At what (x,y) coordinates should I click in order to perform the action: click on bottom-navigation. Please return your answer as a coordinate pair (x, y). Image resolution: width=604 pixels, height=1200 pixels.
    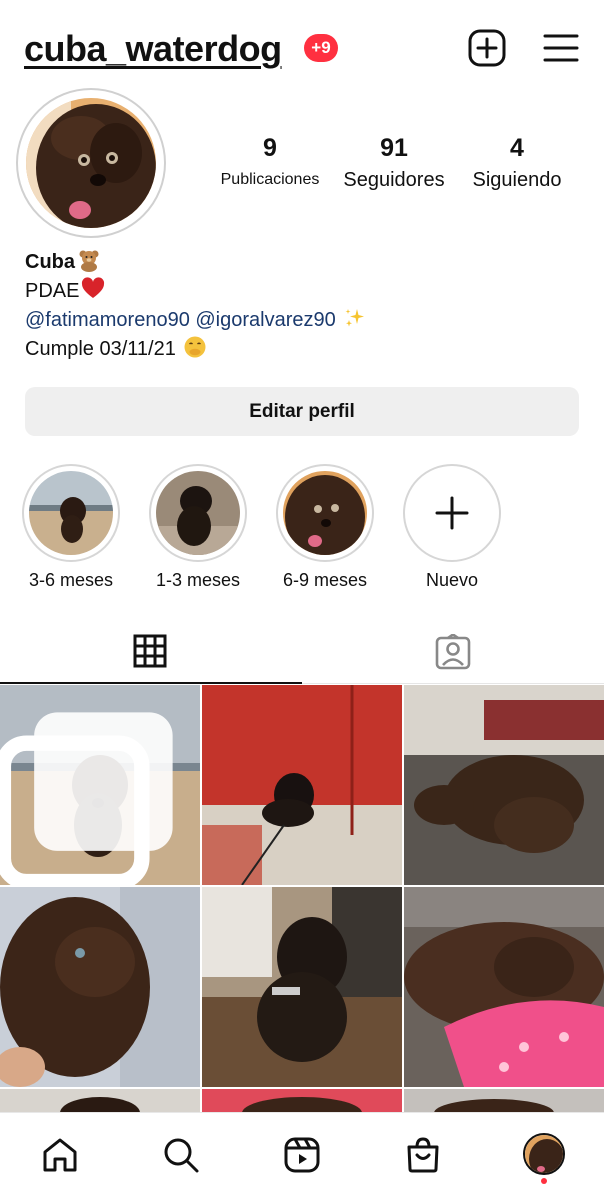
    Looking at the image, I should click on (302, 1156).